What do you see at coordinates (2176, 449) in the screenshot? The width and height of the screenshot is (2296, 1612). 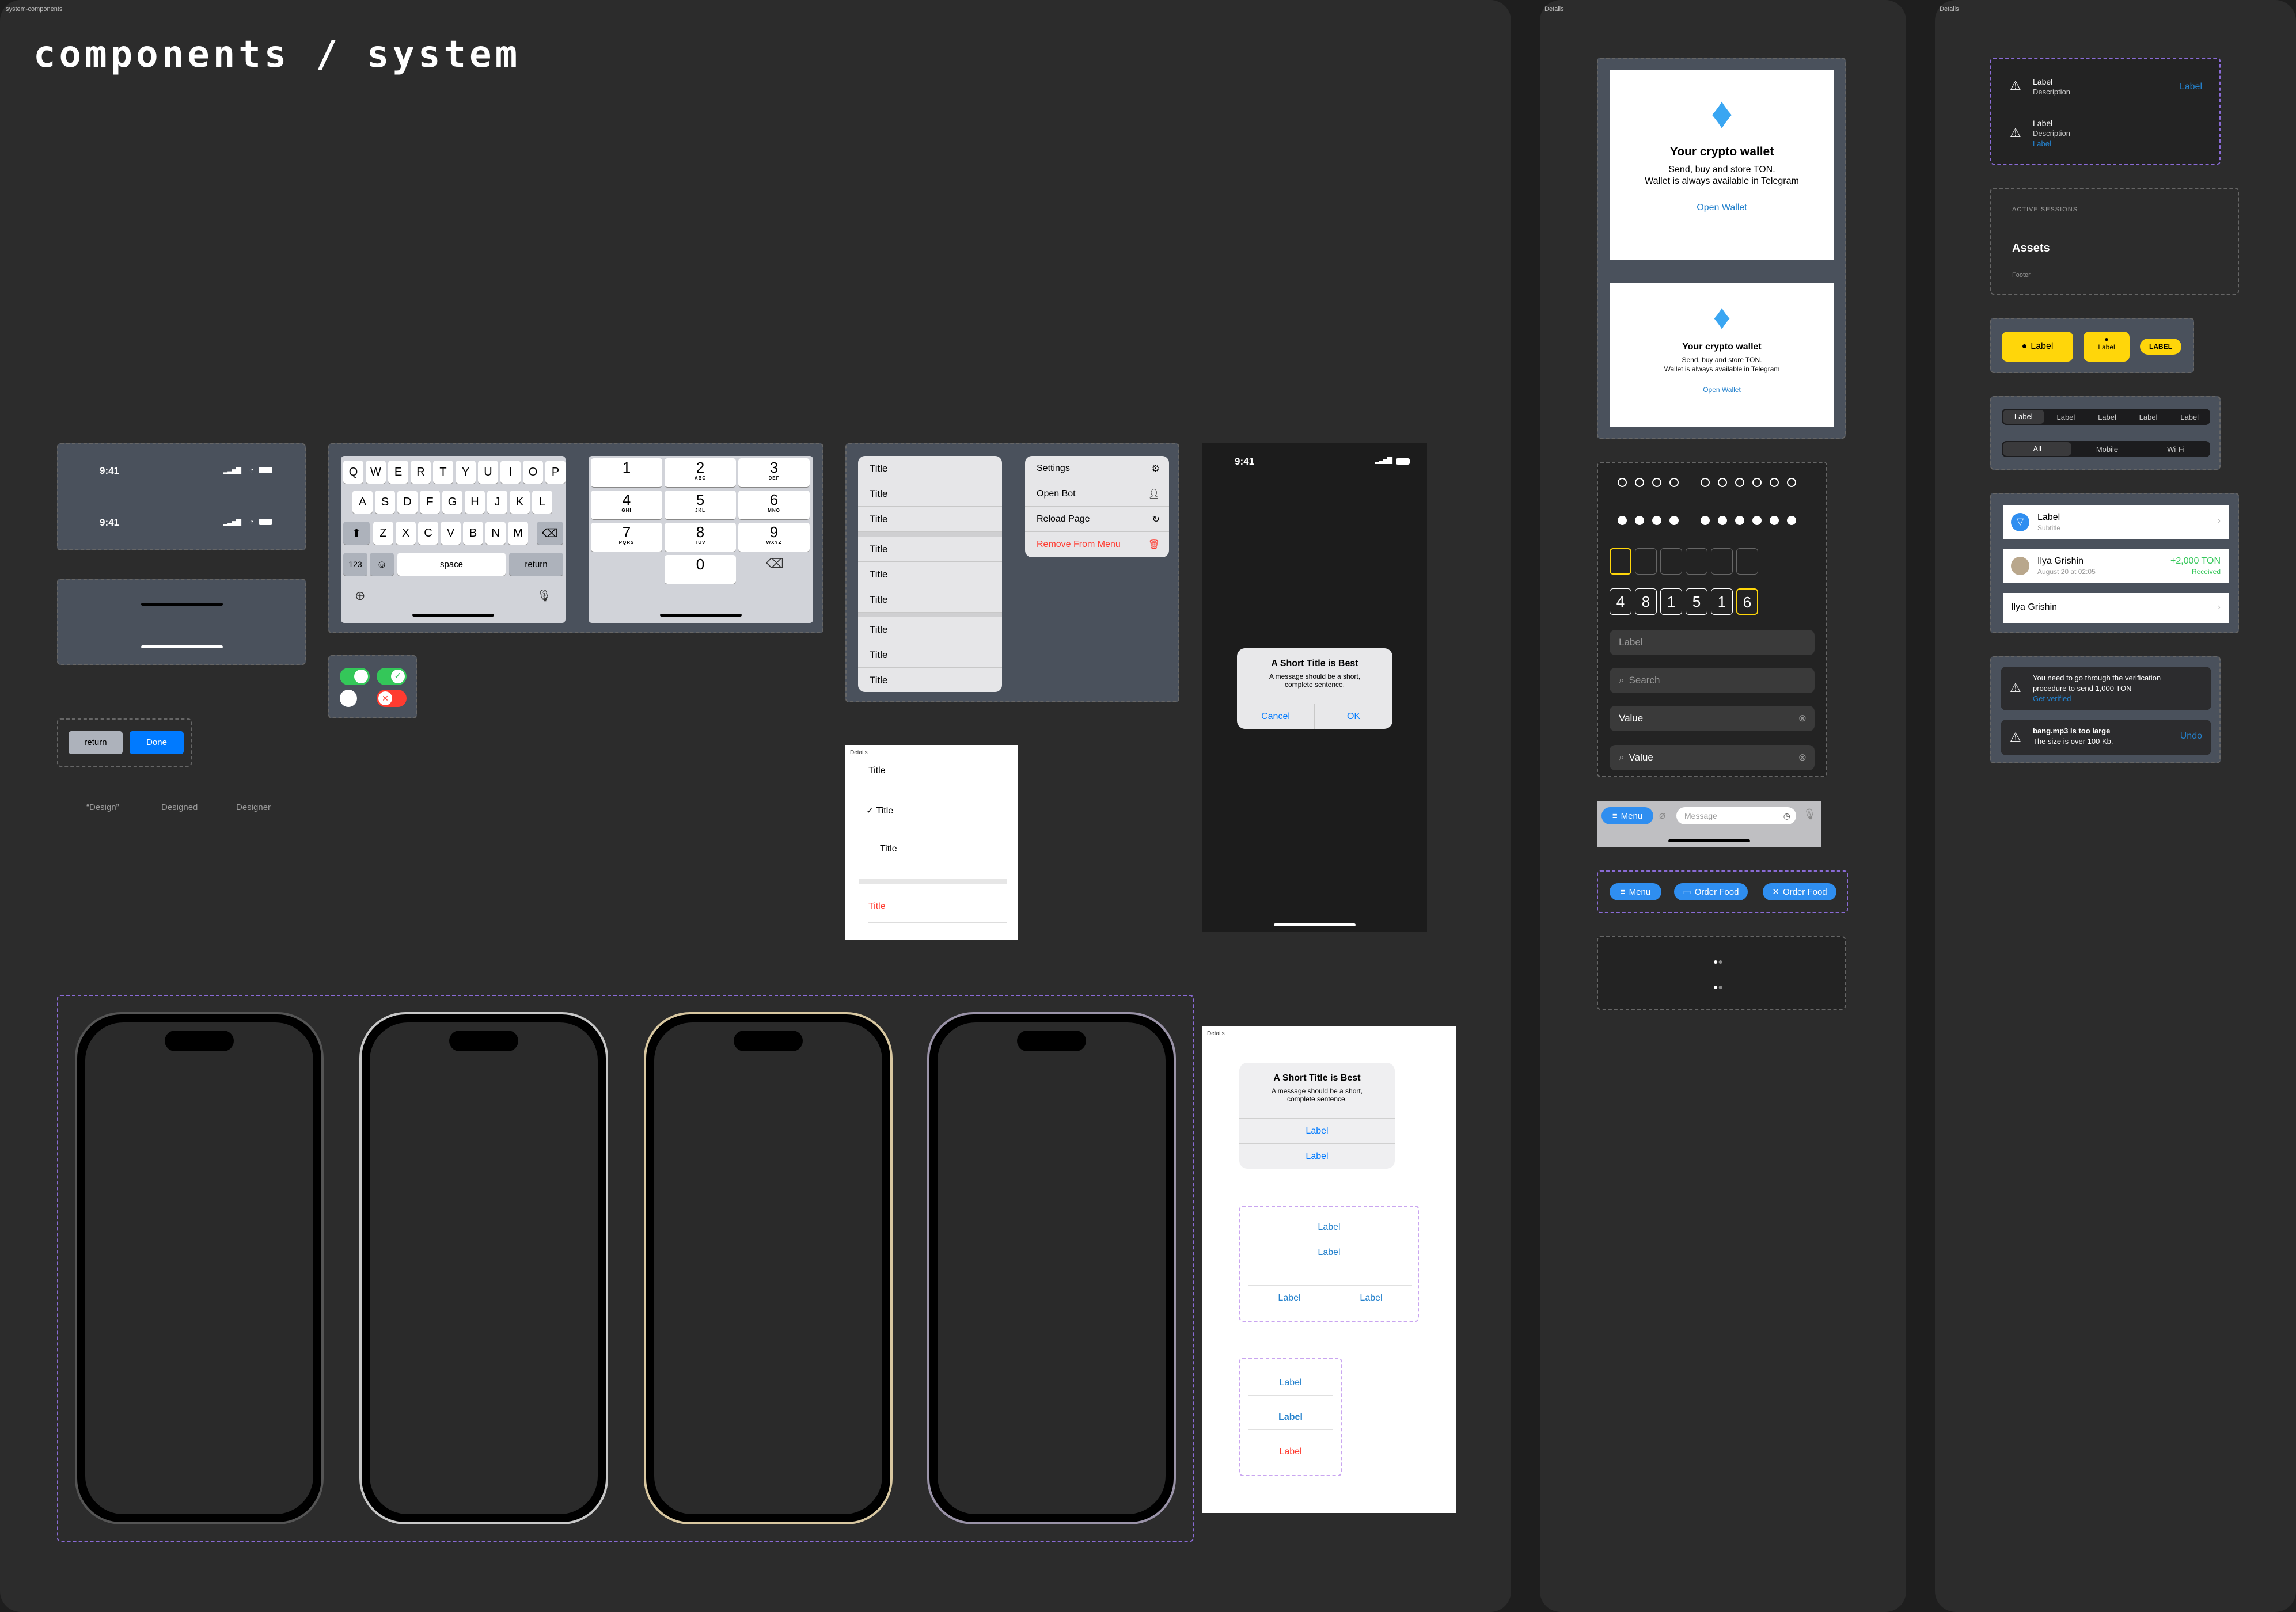 I see `segment-option: Wi-Fi` at bounding box center [2176, 449].